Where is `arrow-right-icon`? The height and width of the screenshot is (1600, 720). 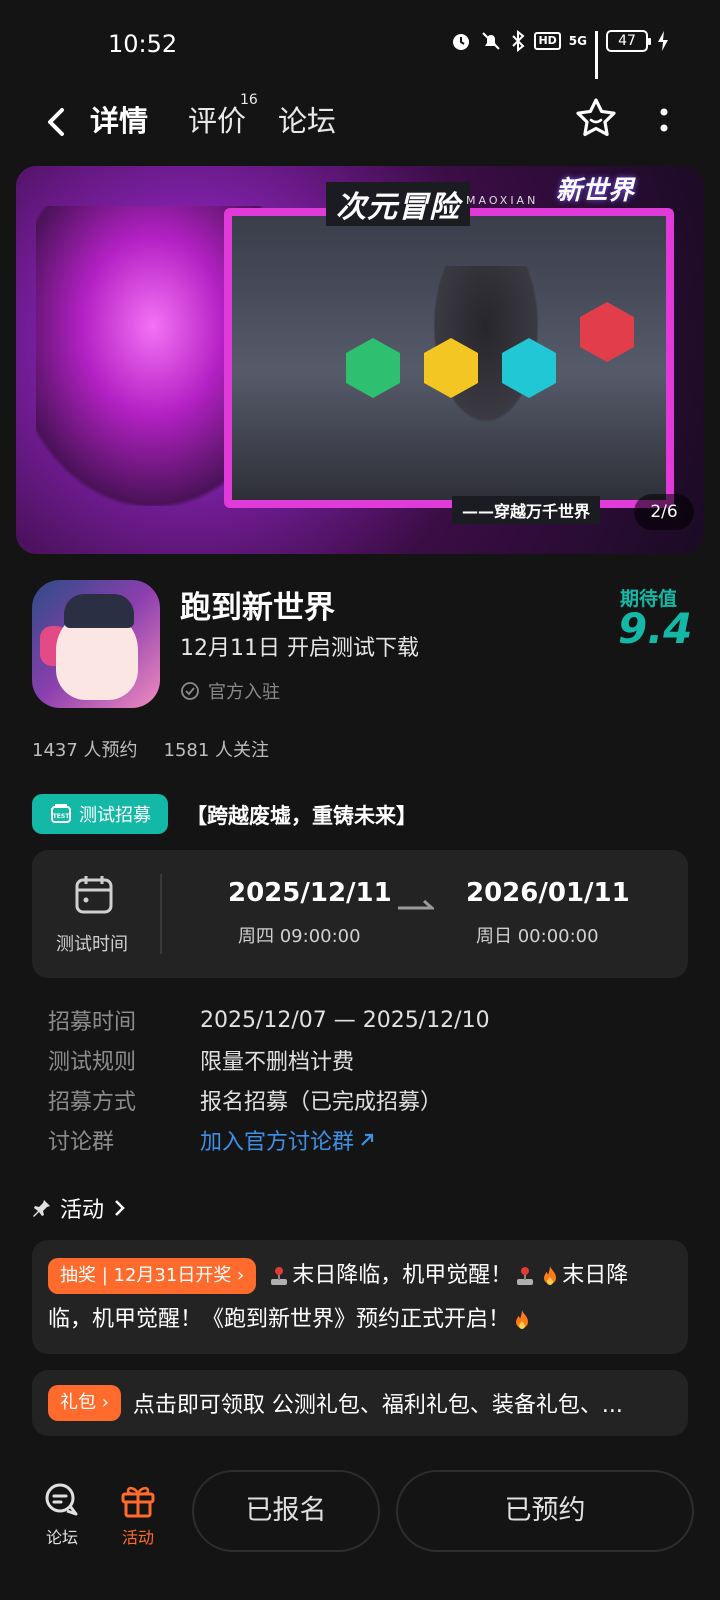
arrow-right-icon is located at coordinates (416, 904).